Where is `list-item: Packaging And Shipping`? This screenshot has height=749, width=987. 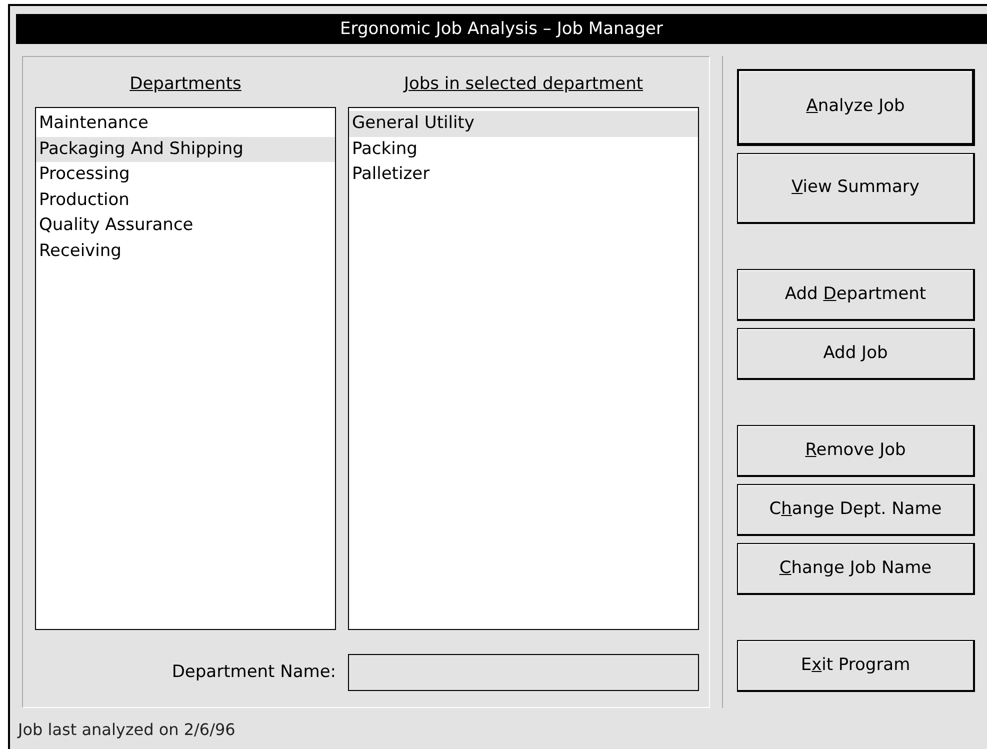
list-item: Packaging And Shipping is located at coordinates (185, 149).